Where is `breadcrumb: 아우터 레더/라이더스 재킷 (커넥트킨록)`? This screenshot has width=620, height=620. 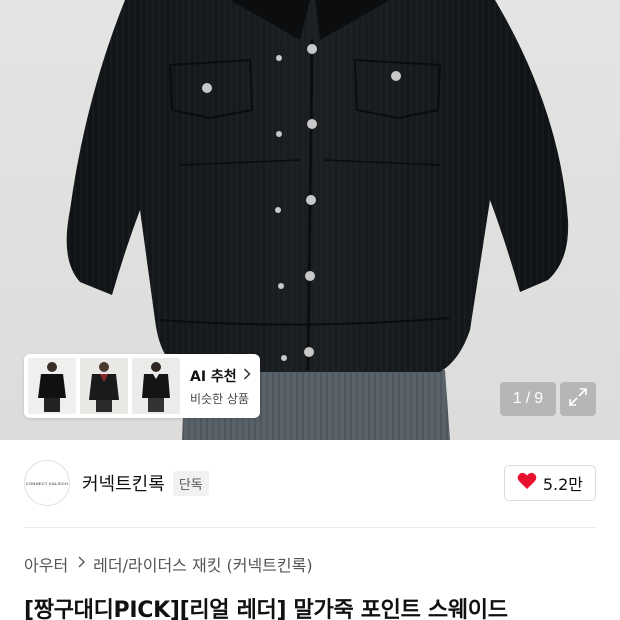 breadcrumb: 아우터 레더/라이더스 재킷 (커넥트킨록) is located at coordinates (168, 564).